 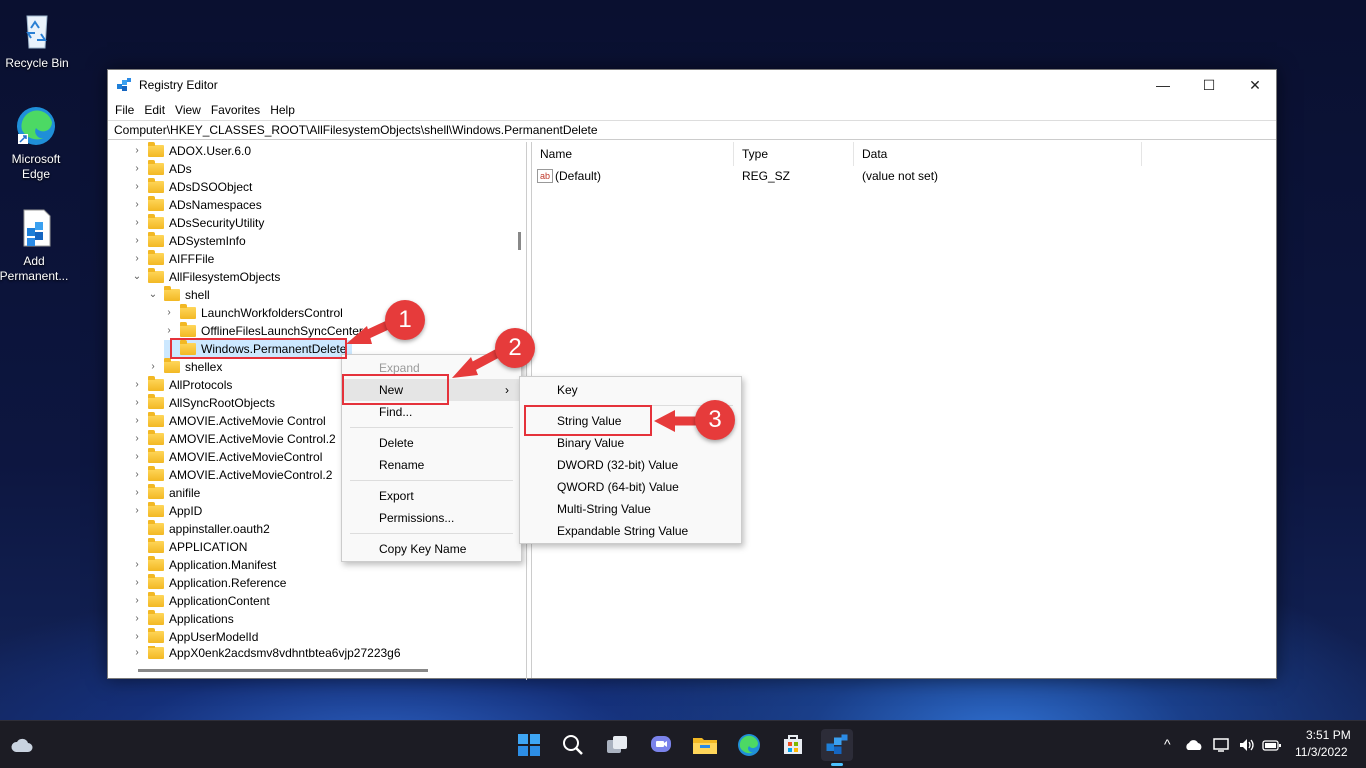 What do you see at coordinates (229, 421) in the screenshot?
I see `tree-item: › AMOVIE.ActiveMovie Control` at bounding box center [229, 421].